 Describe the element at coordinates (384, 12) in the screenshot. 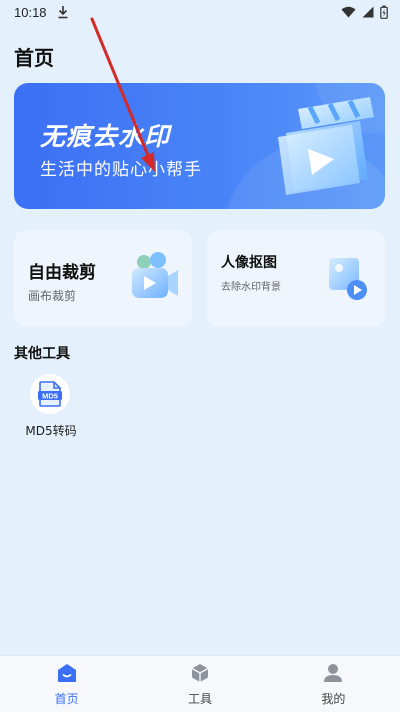

I see `battery-icon` at that location.